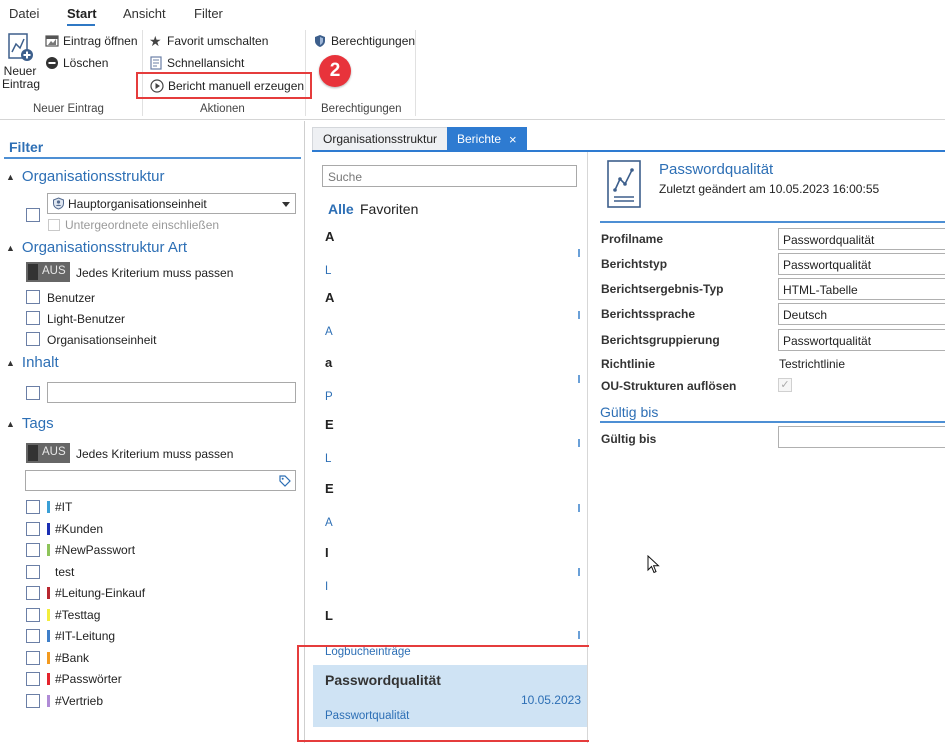 The width and height of the screenshot is (945, 743). I want to click on report-item-title-fragment: I, so click(327, 552).